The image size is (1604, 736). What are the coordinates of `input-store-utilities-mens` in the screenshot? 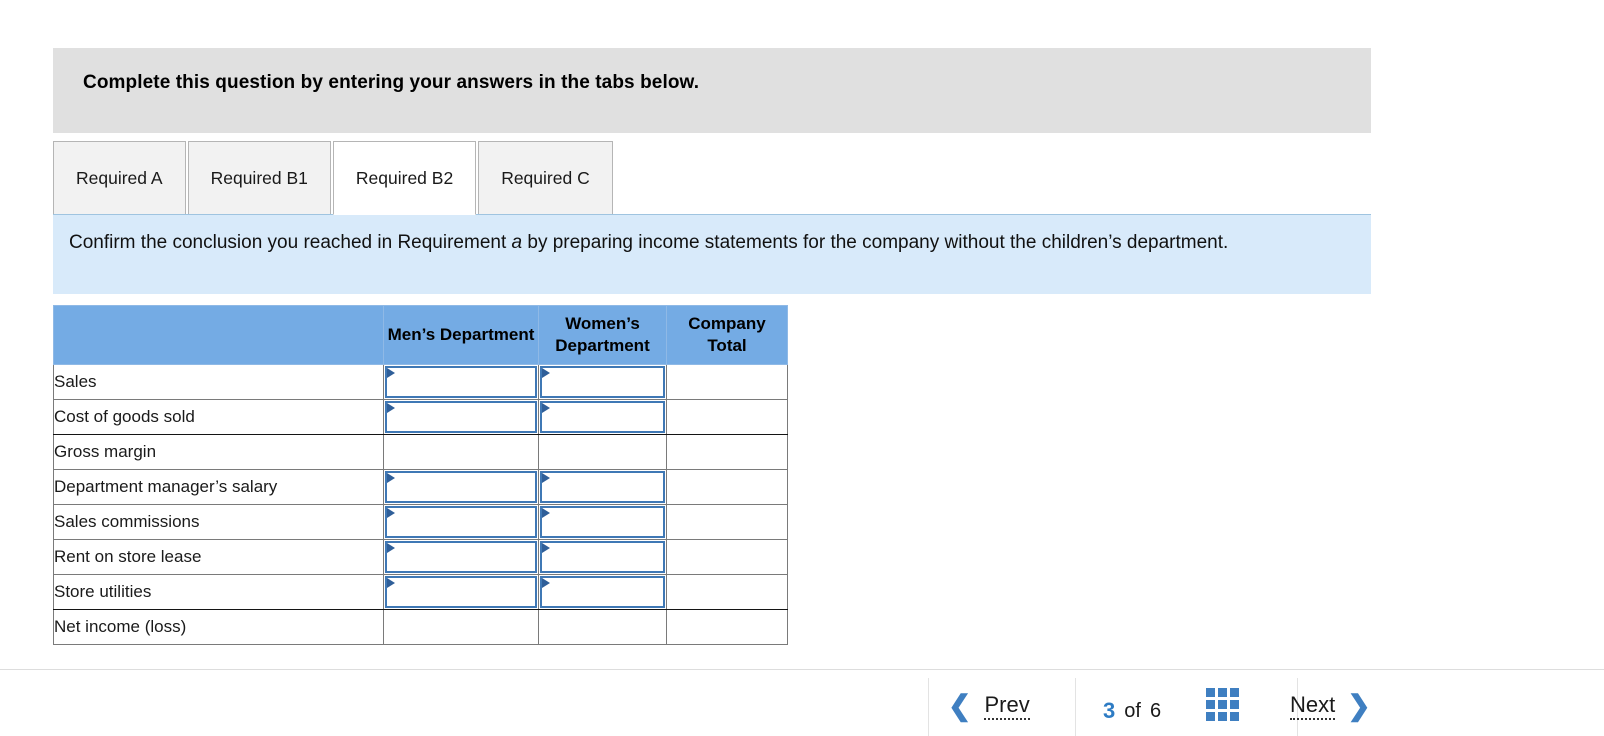 It's located at (461, 592).